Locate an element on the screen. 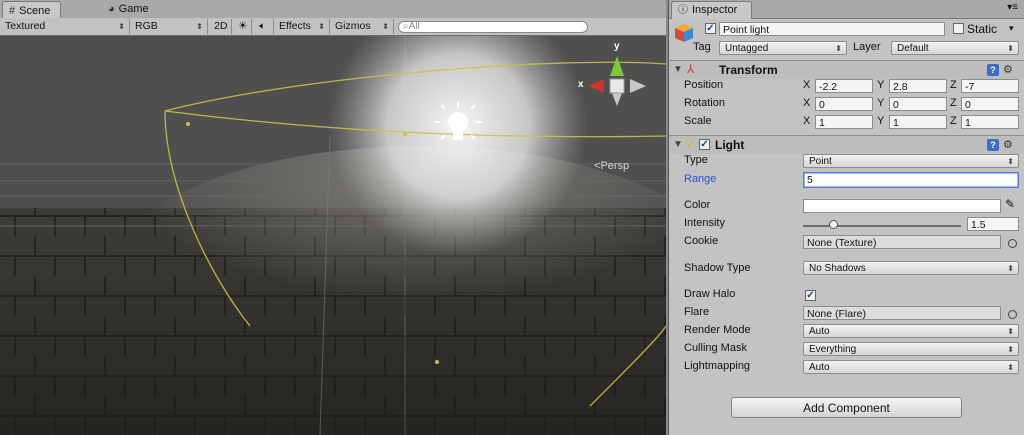 This screenshot has width=1024, height=435. object-name-field: Point light is located at coordinates (832, 29).